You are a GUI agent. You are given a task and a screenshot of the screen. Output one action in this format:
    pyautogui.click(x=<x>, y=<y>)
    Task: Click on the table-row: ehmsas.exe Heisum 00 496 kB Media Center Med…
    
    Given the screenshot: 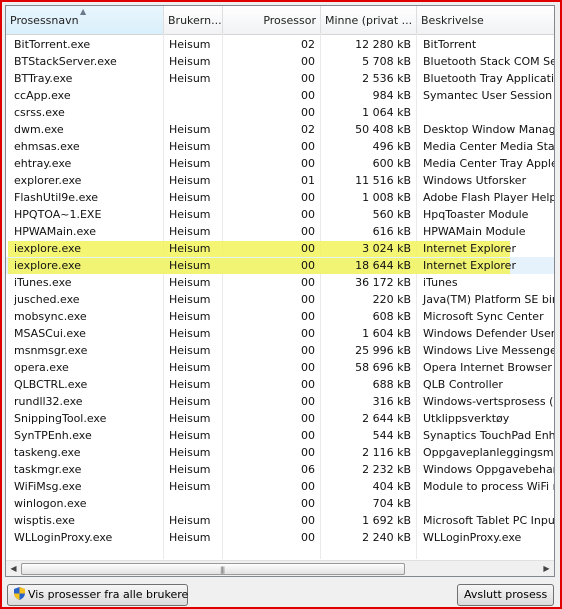 What is the action you would take?
    pyautogui.click(x=280, y=146)
    